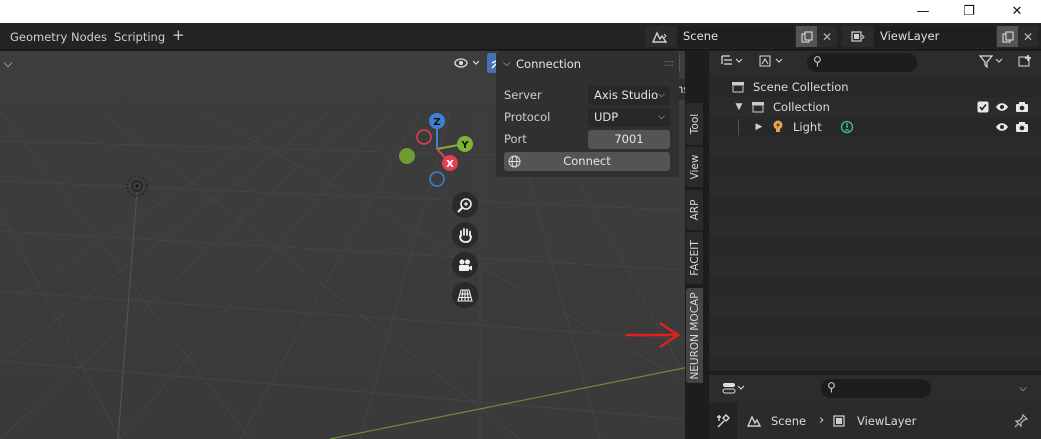  What do you see at coordinates (450, 164) in the screenshot?
I see `gizmo-x-label: X` at bounding box center [450, 164].